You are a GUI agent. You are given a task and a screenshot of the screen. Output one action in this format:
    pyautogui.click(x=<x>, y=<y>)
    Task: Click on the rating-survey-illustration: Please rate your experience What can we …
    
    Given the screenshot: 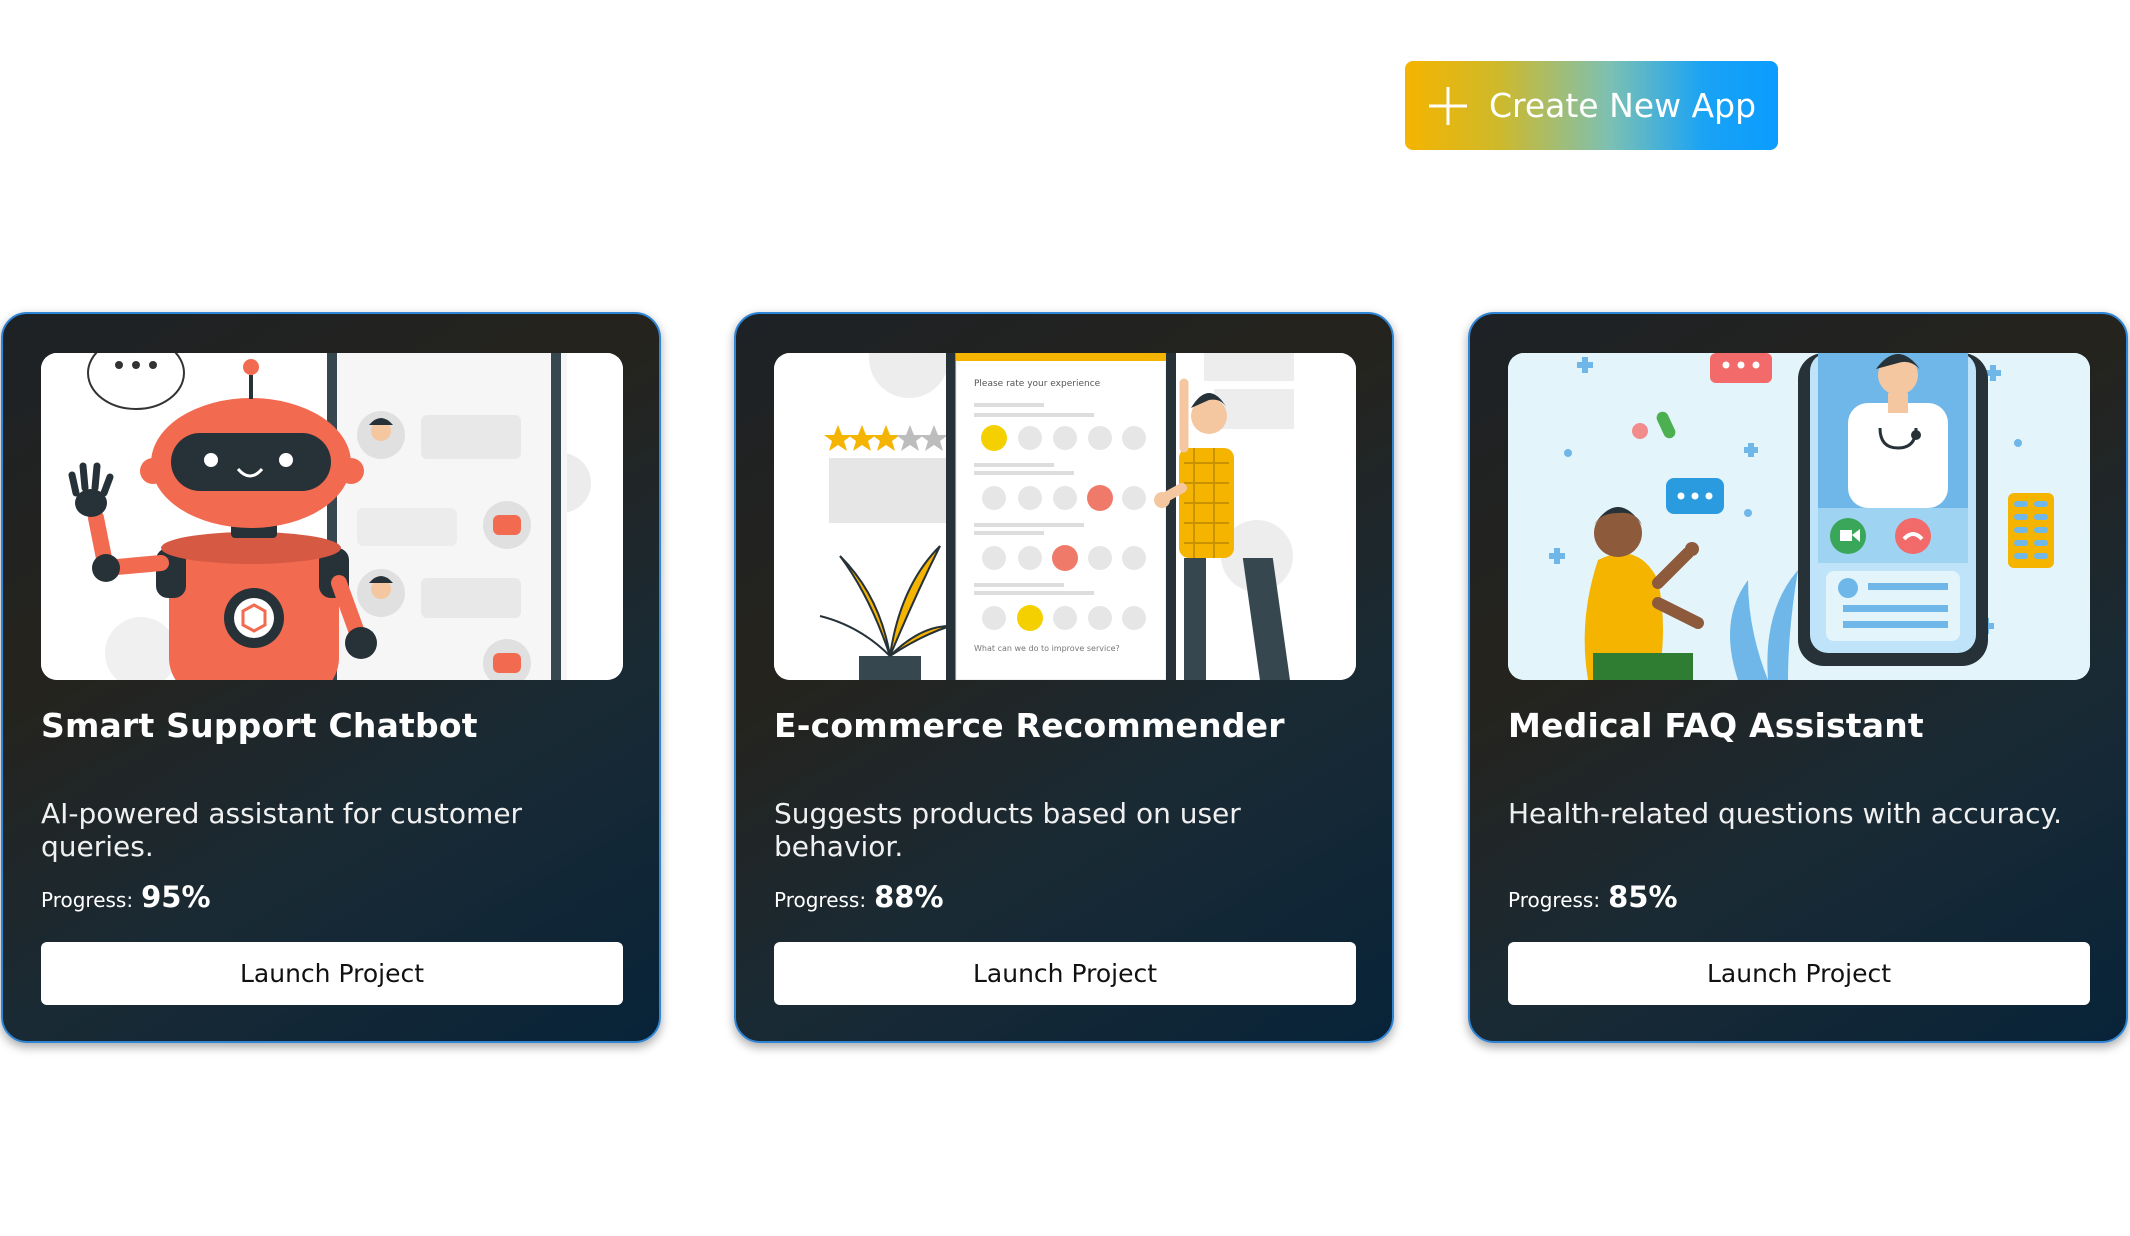 What is the action you would take?
    pyautogui.click(x=1065, y=516)
    